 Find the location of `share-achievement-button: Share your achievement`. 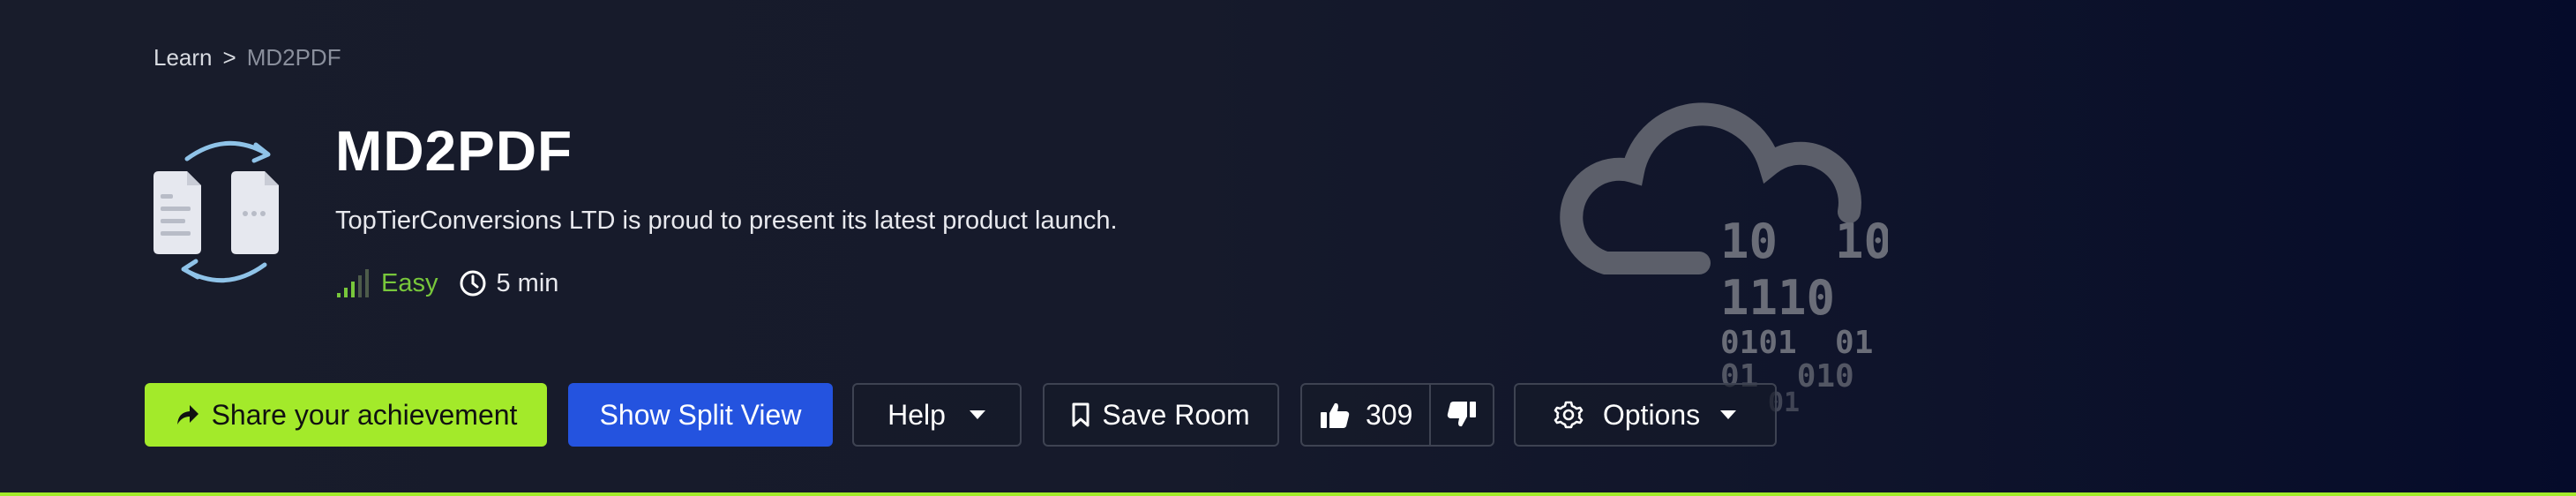

share-achievement-button: Share your achievement is located at coordinates (346, 415).